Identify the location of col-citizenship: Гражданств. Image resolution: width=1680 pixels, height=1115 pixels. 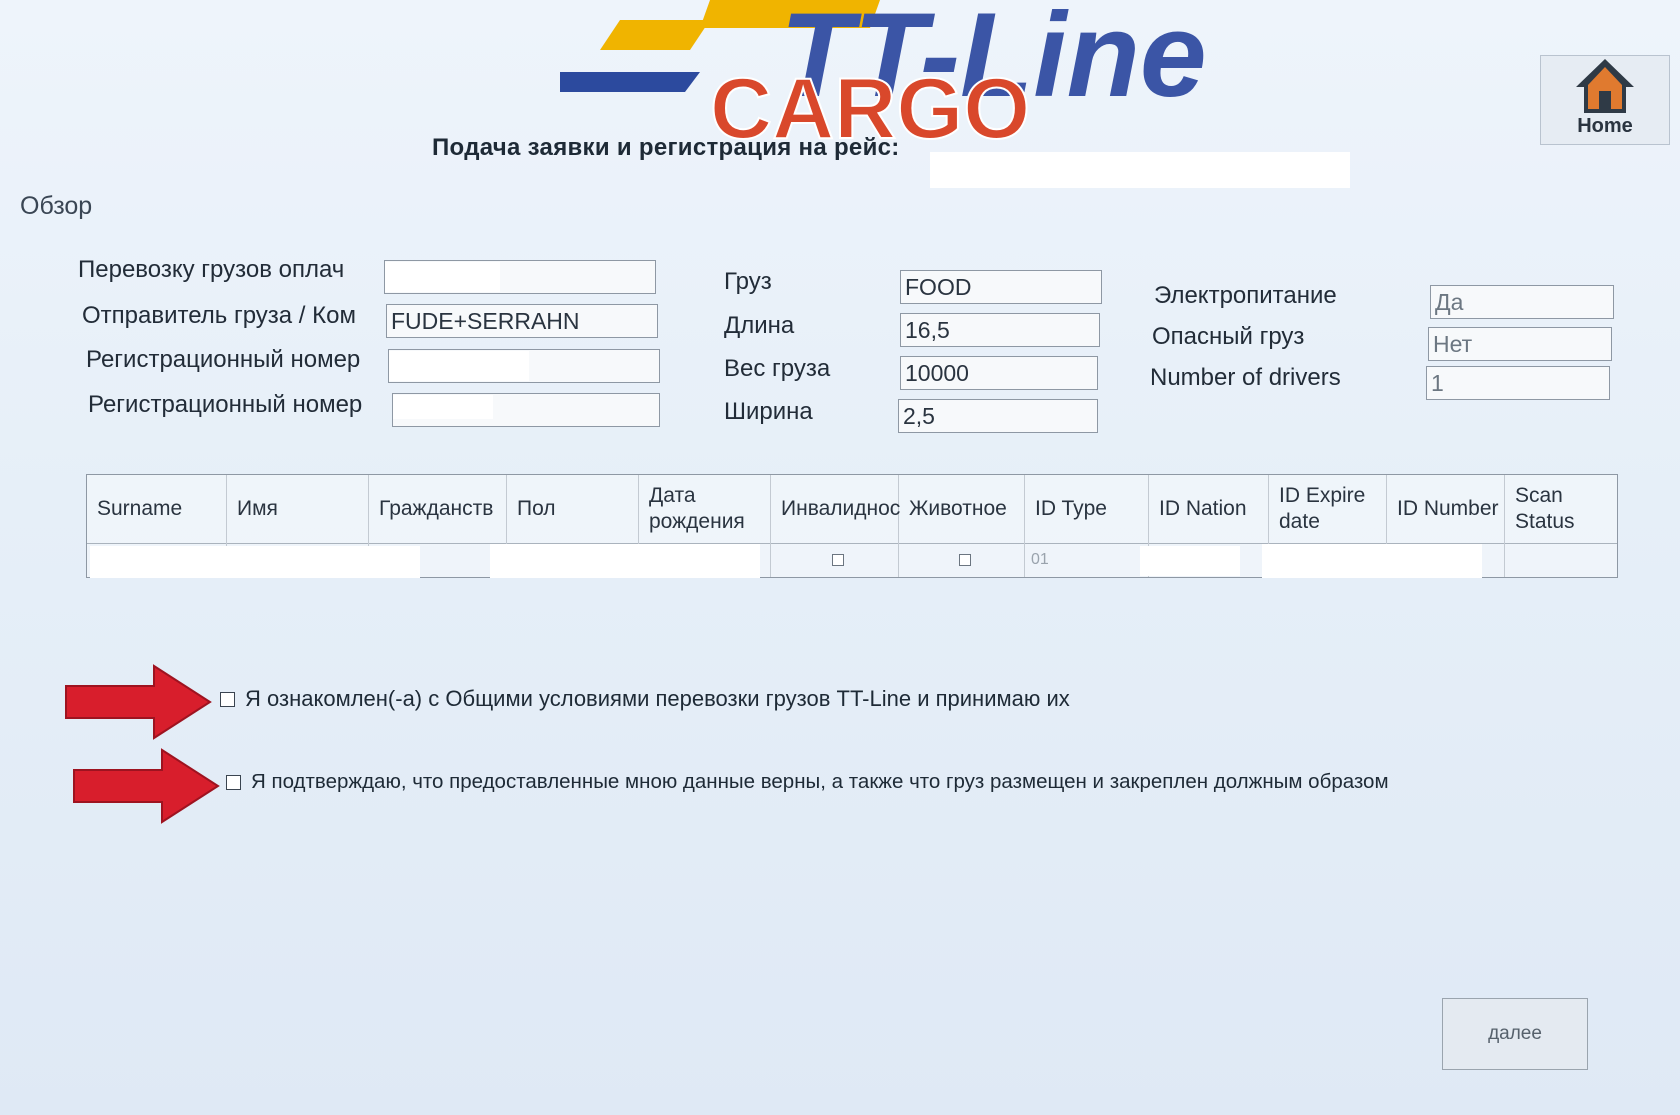
(438, 509).